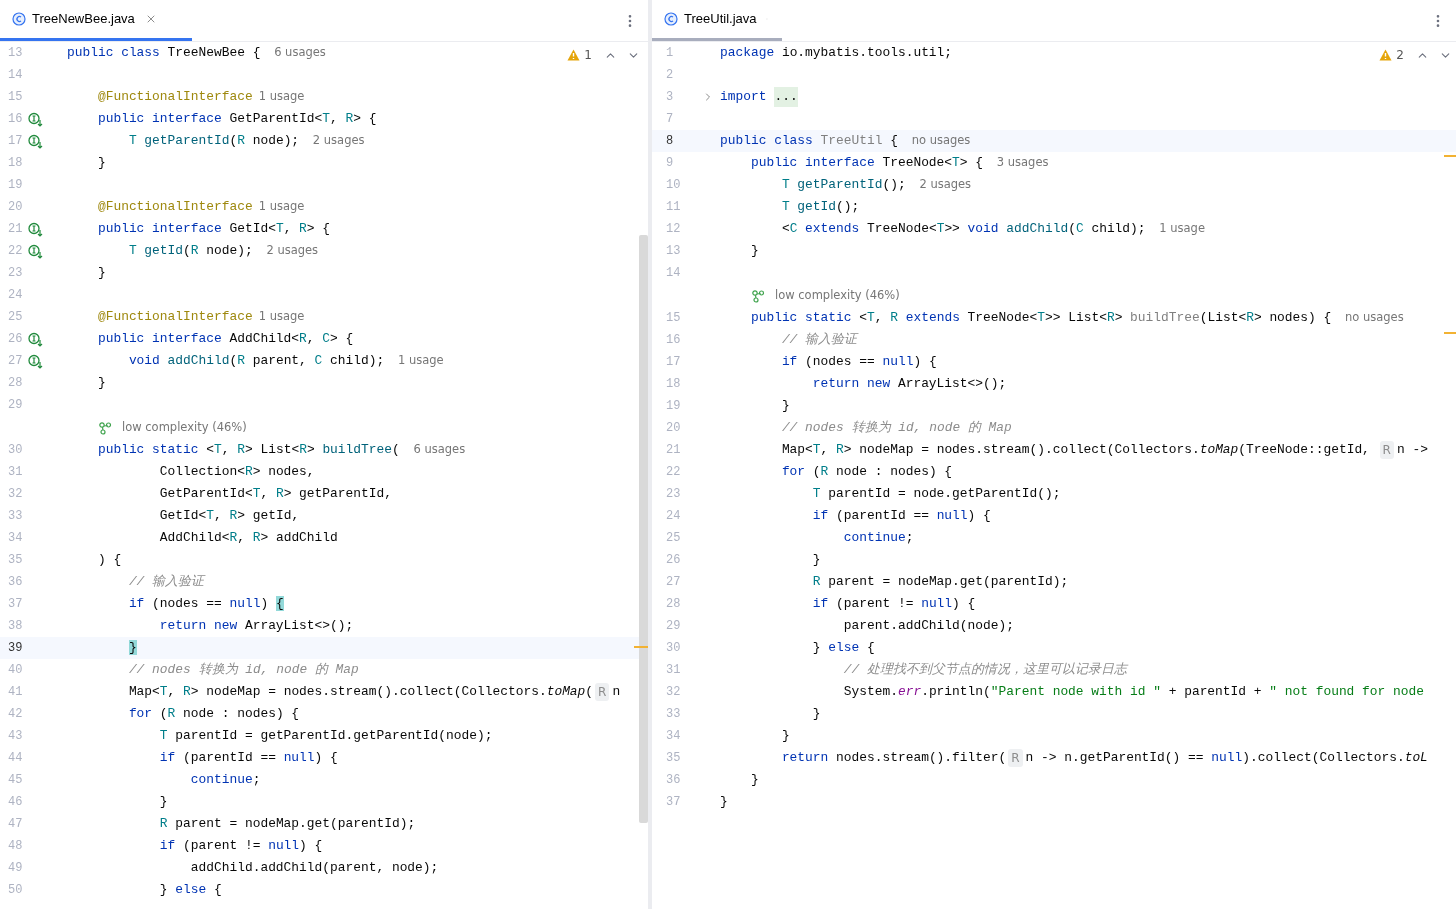  Describe the element at coordinates (174, 317) in the screenshot. I see `code-text: @FunctionalInterface` at that location.